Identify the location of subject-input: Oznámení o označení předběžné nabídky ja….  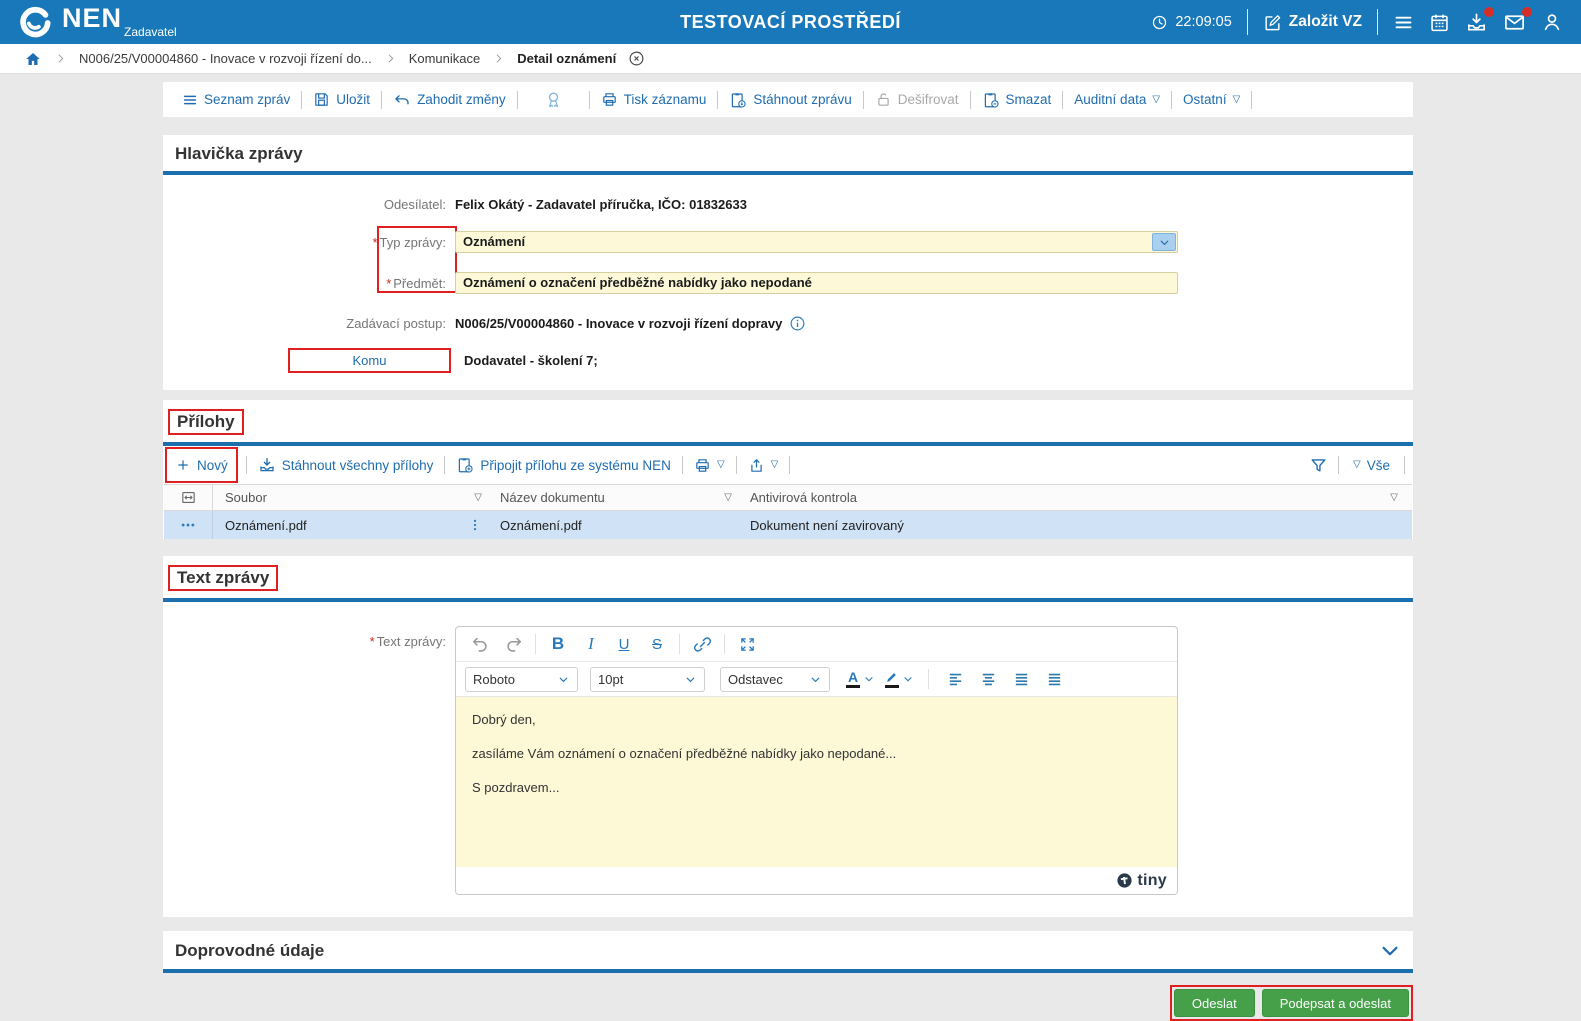
(816, 283).